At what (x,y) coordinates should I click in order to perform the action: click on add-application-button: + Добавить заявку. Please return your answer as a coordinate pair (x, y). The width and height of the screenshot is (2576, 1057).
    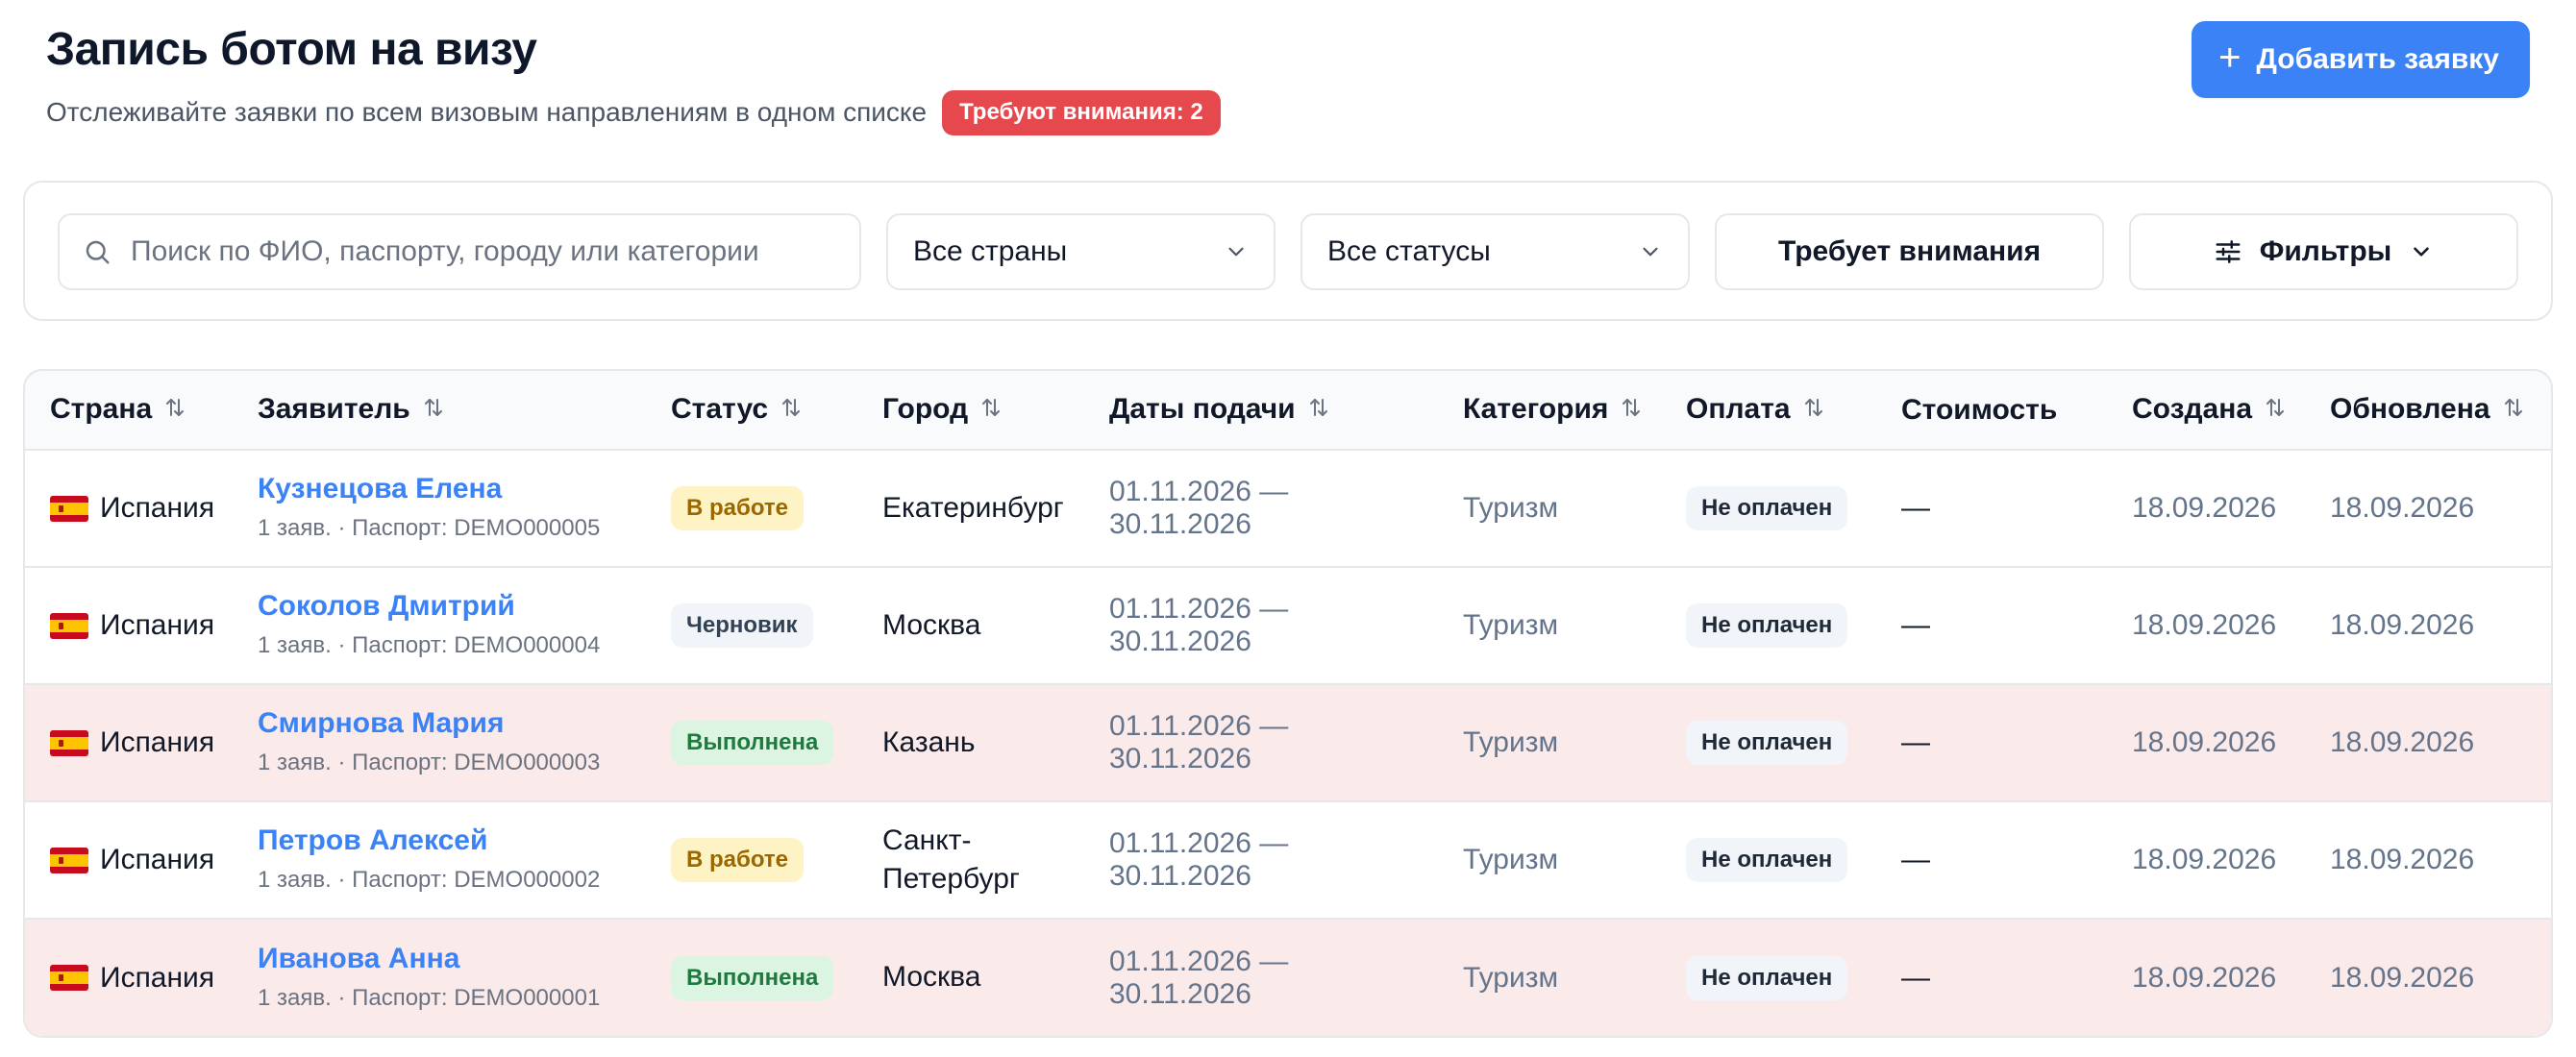
    Looking at the image, I should click on (2361, 59).